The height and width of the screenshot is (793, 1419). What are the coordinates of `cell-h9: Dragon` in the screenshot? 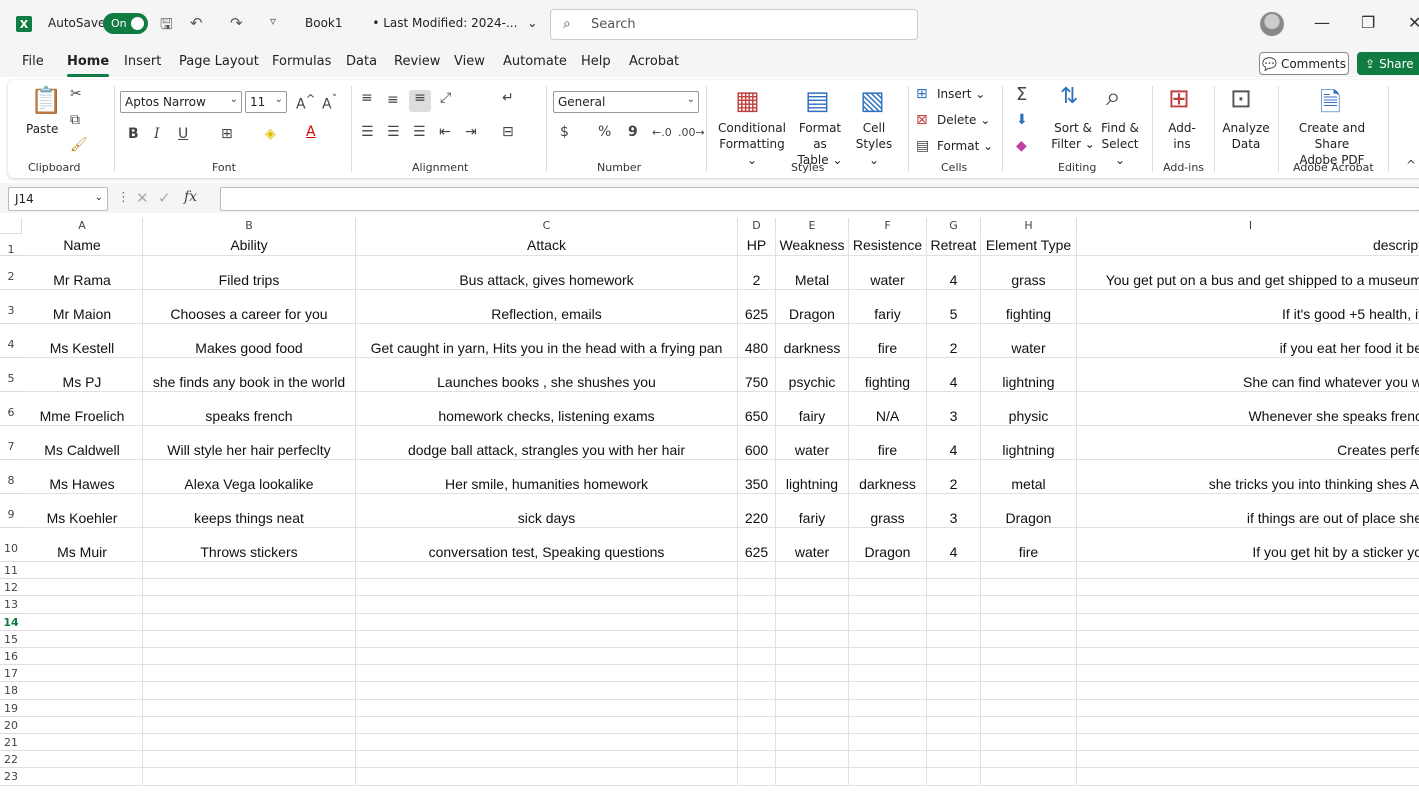 It's located at (1029, 511).